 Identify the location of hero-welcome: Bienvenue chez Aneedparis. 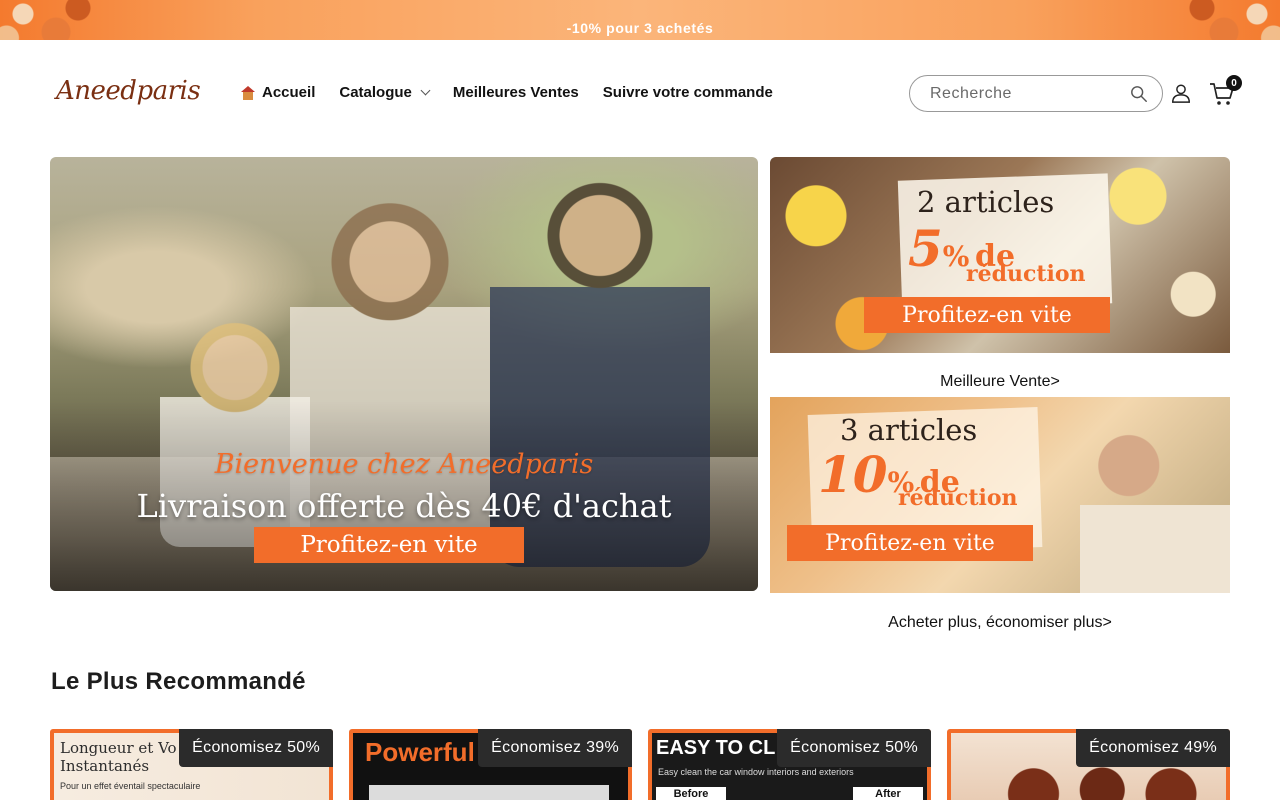
(404, 464).